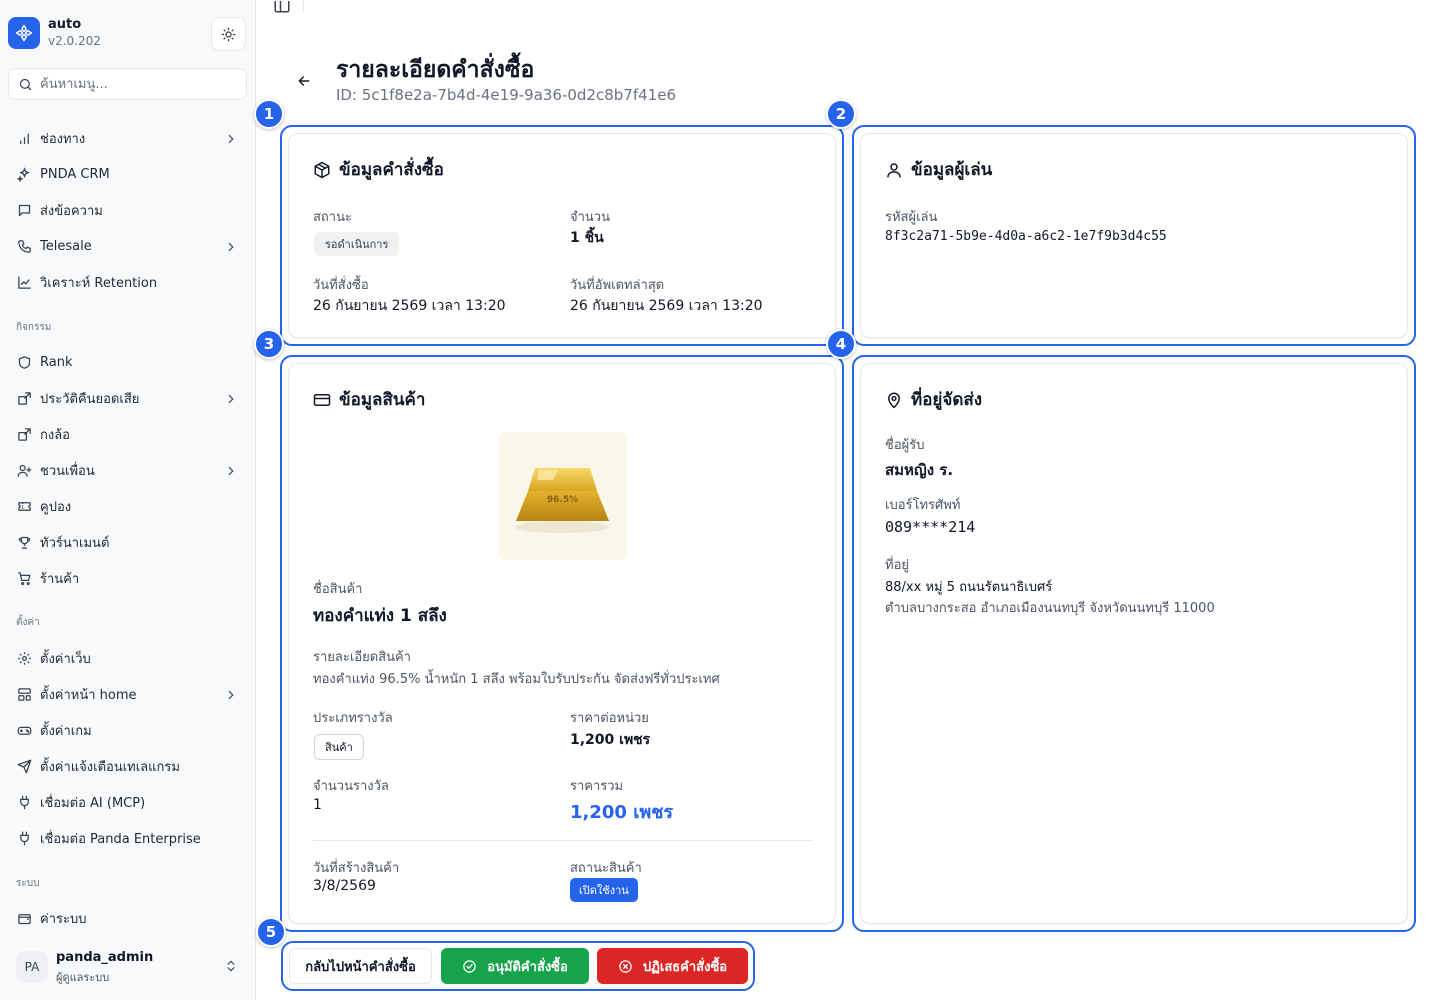 This screenshot has width=1440, height=1000. Describe the element at coordinates (128, 967) in the screenshot. I see `user-menu: PA panda_admin ผู้ดูแลระบบ` at that location.